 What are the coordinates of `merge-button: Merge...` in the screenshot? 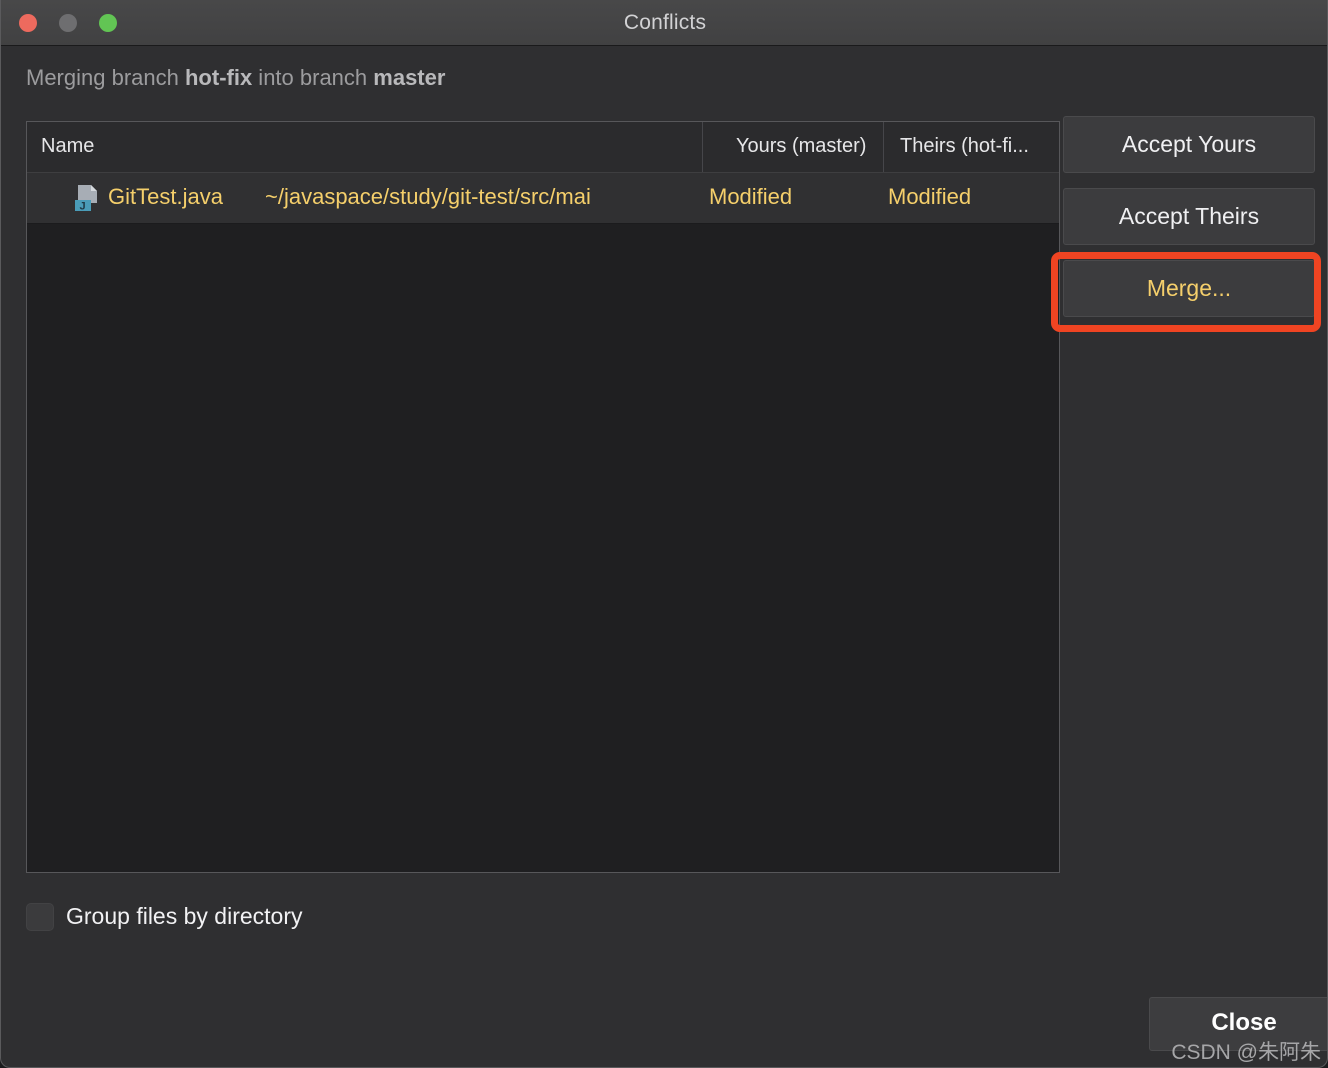 It's located at (1189, 288).